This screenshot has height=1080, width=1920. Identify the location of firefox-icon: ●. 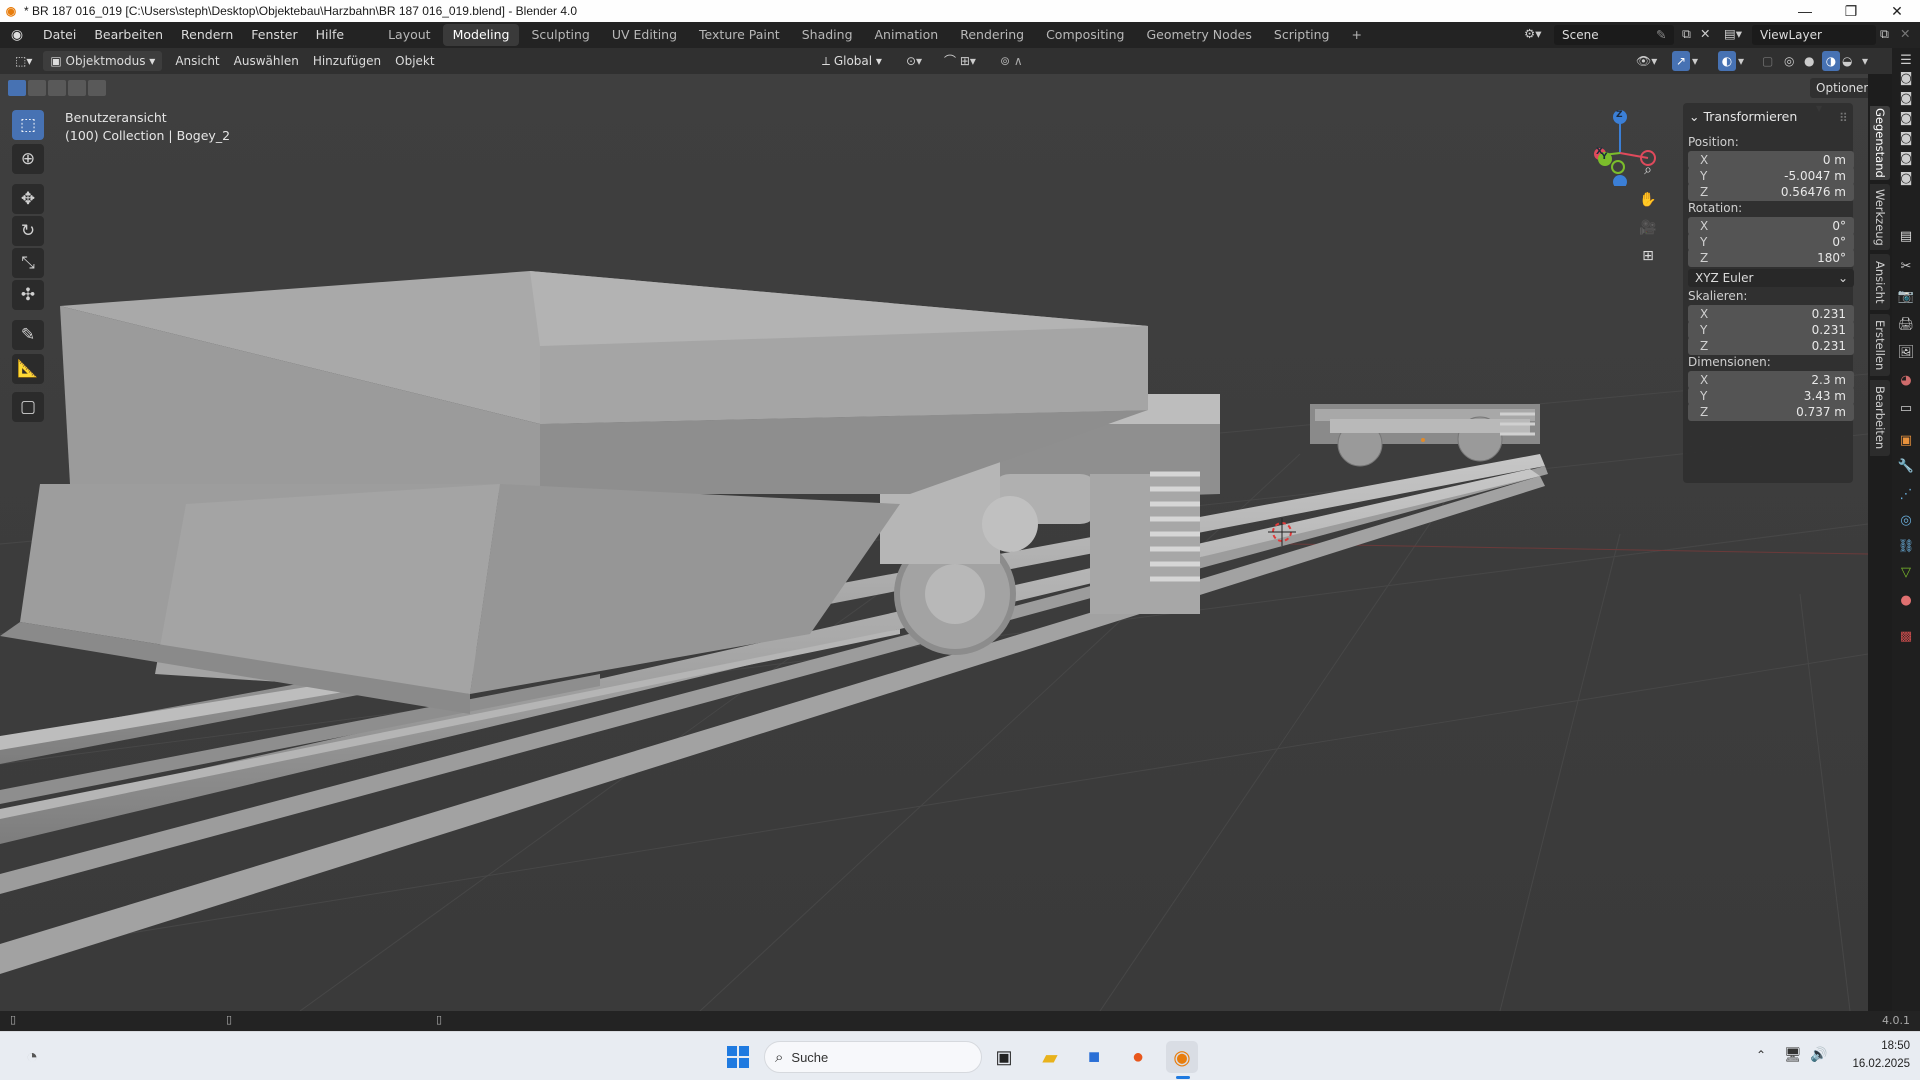
(1138, 1057).